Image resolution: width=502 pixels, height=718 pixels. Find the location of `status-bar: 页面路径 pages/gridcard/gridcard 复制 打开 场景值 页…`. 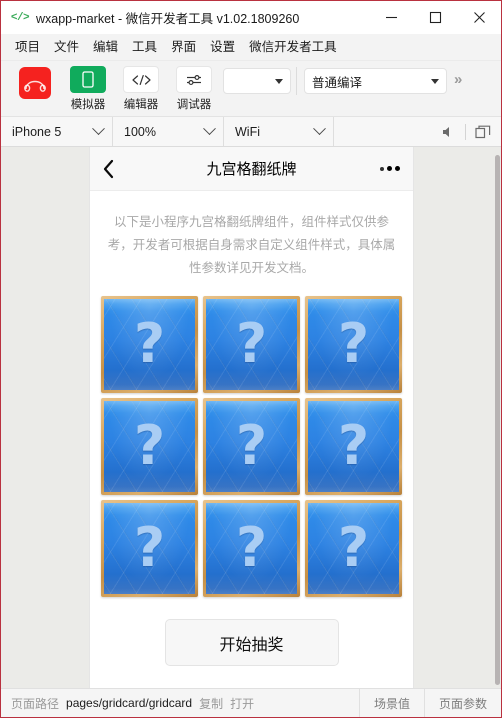

status-bar: 页面路径 pages/gridcard/gridcard 复制 打开 场景值 页… is located at coordinates (251, 702).